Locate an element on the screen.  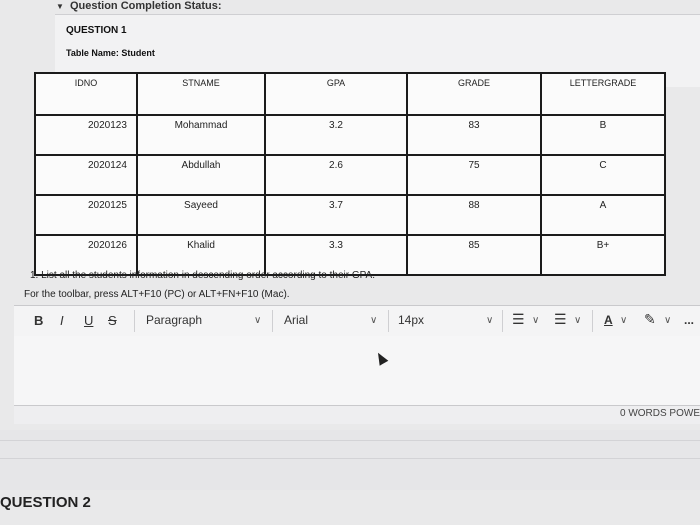
table-row: 2020123 Mohammad 3.2 83 B is located at coordinates (350, 135).